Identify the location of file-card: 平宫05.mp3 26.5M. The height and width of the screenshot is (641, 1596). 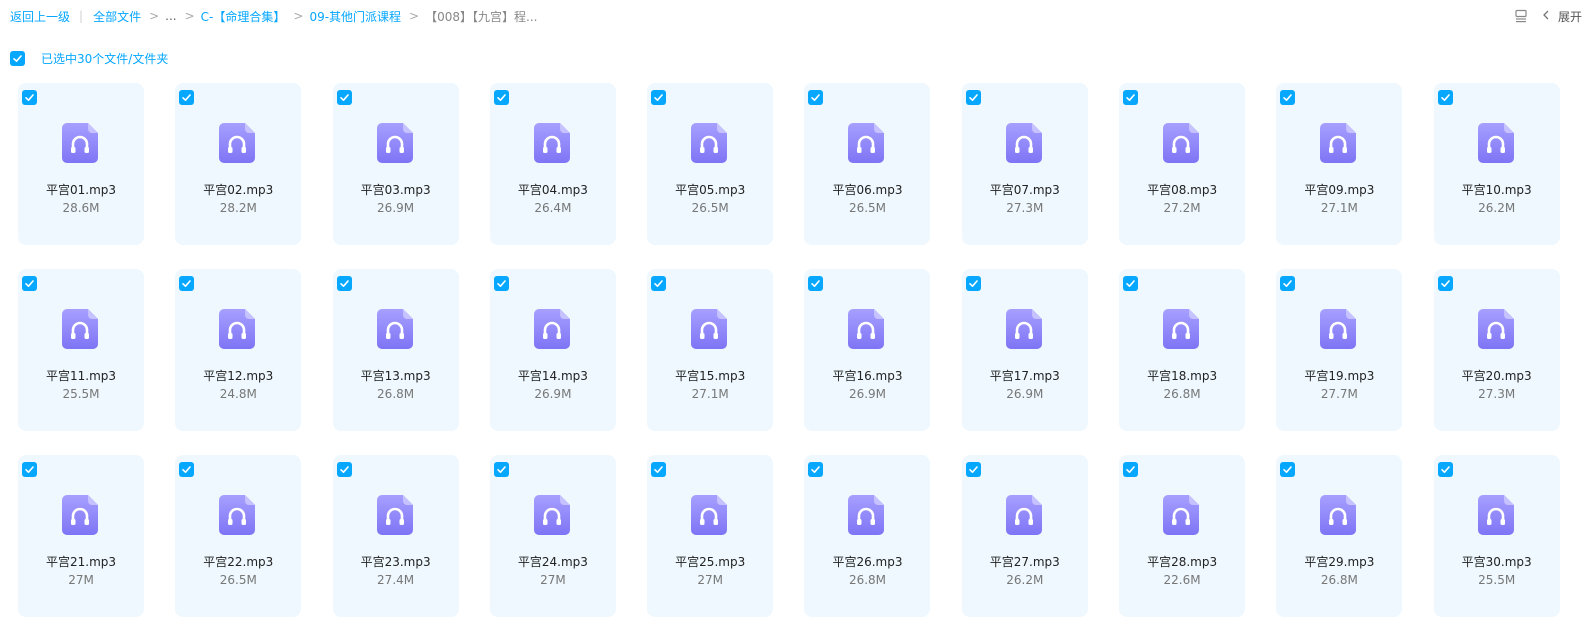
(710, 164).